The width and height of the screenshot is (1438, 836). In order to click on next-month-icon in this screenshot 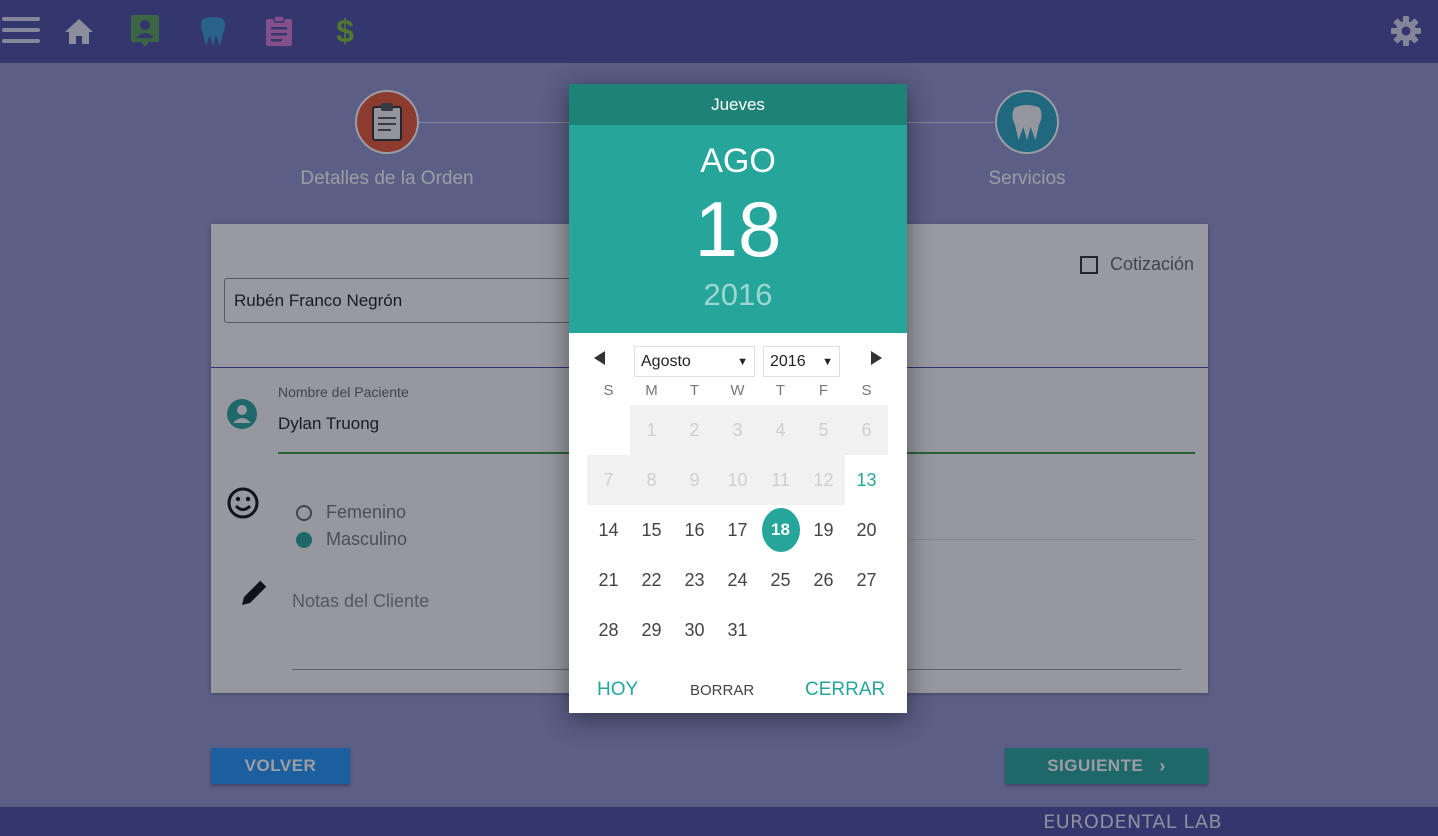, I will do `click(876, 358)`.